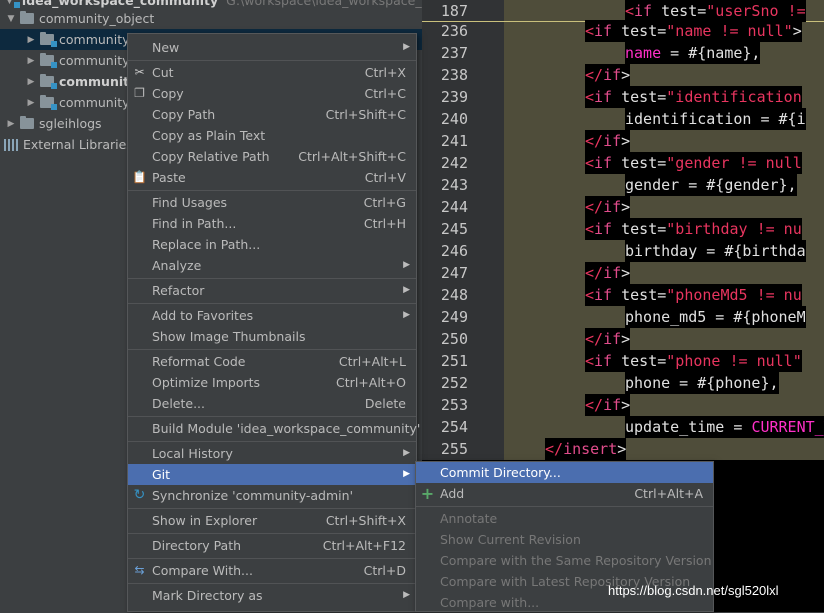  What do you see at coordinates (564, 518) in the screenshot?
I see `menu-item-annotate: Annotate` at bounding box center [564, 518].